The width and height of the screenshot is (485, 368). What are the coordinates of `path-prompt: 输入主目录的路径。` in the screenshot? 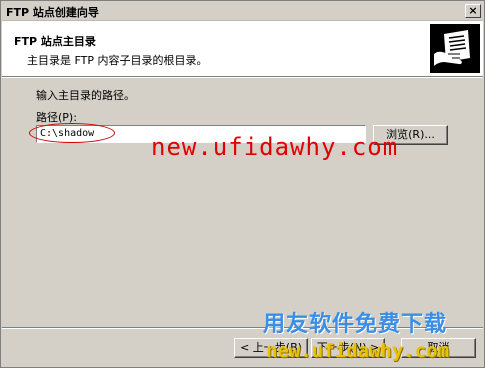 It's located at (85, 95).